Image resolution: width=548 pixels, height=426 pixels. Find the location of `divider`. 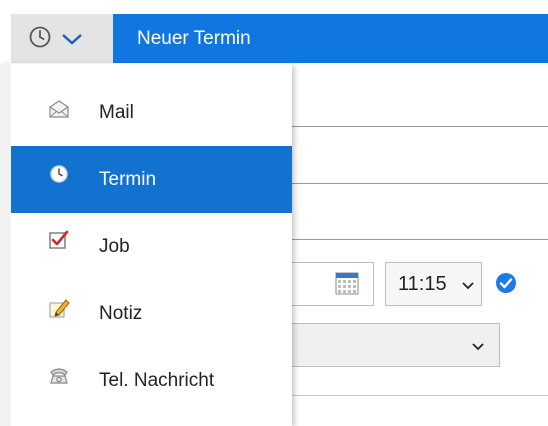

divider is located at coordinates (420, 395).